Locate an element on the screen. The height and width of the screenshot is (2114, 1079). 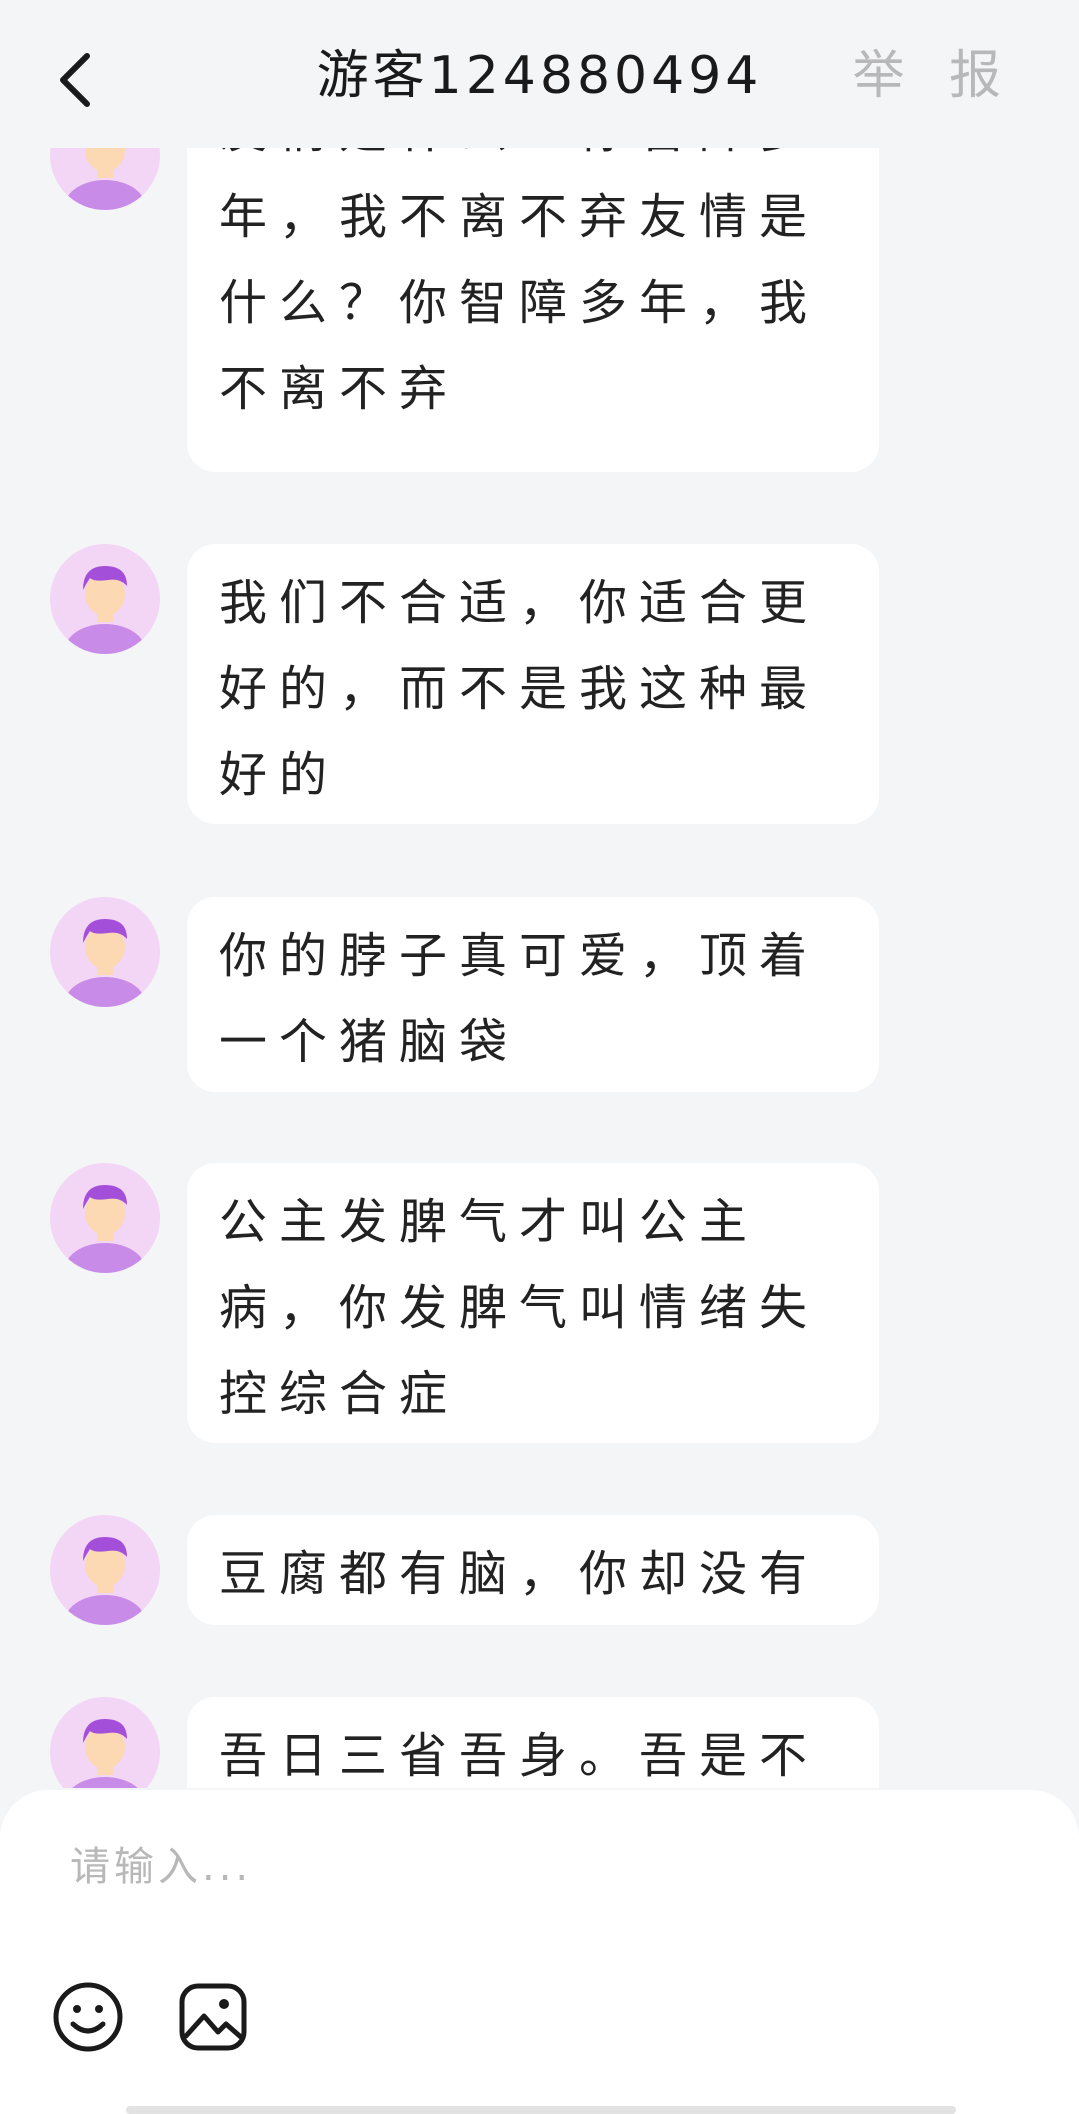
smiley-icon is located at coordinates (88, 2017).